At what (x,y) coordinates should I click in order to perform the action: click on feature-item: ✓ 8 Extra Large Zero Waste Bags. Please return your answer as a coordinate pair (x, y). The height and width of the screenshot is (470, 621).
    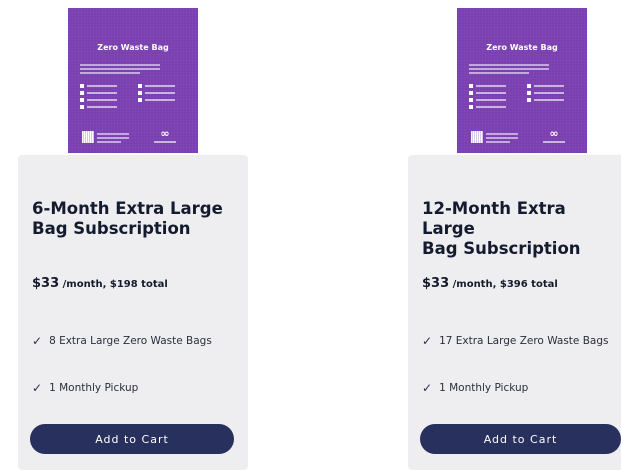
    Looking at the image, I should click on (122, 341).